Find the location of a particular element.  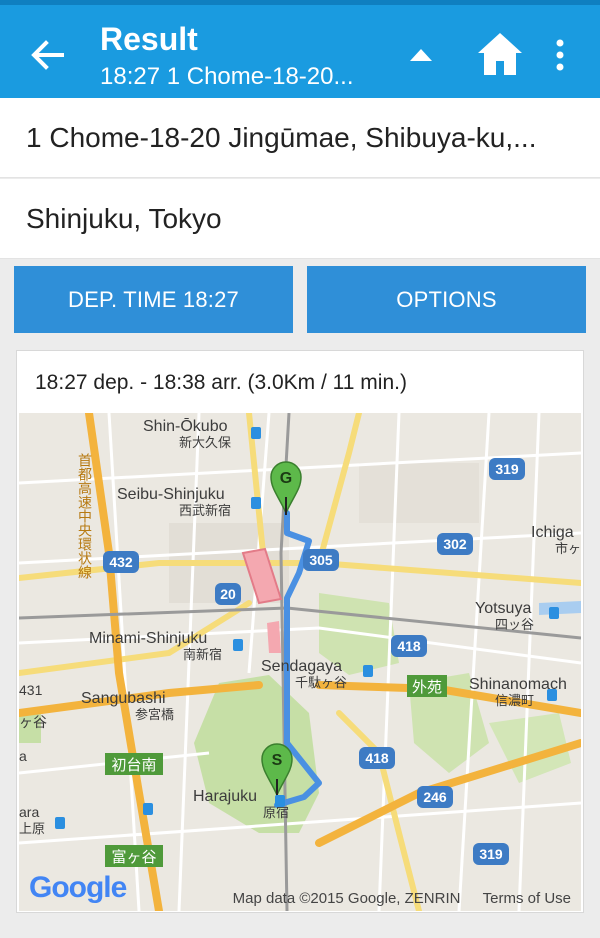

svg-text: ara is located at coordinates (29, 812).